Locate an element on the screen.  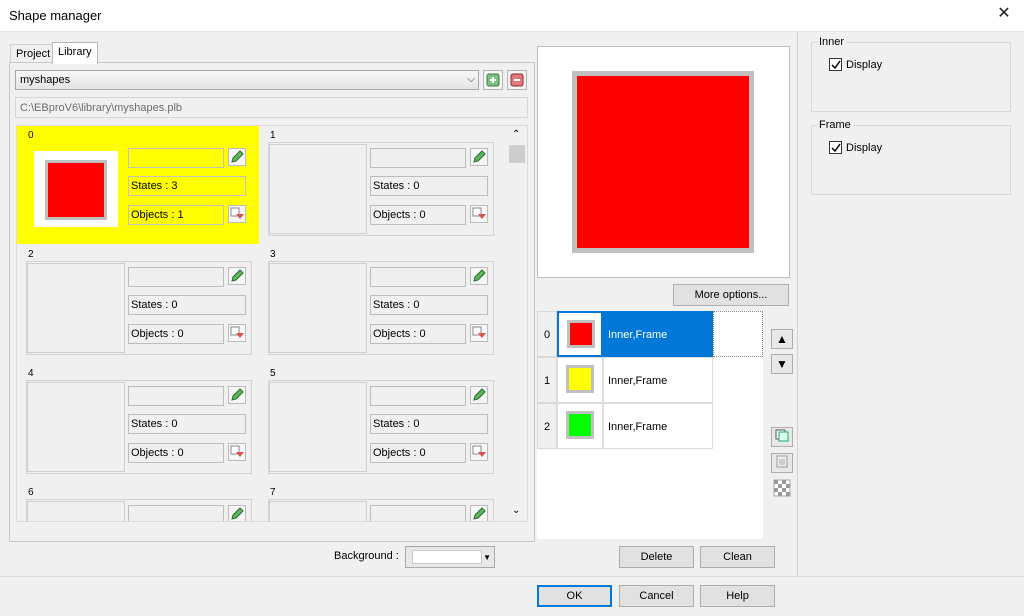
state-index: 1 is located at coordinates (547, 380).